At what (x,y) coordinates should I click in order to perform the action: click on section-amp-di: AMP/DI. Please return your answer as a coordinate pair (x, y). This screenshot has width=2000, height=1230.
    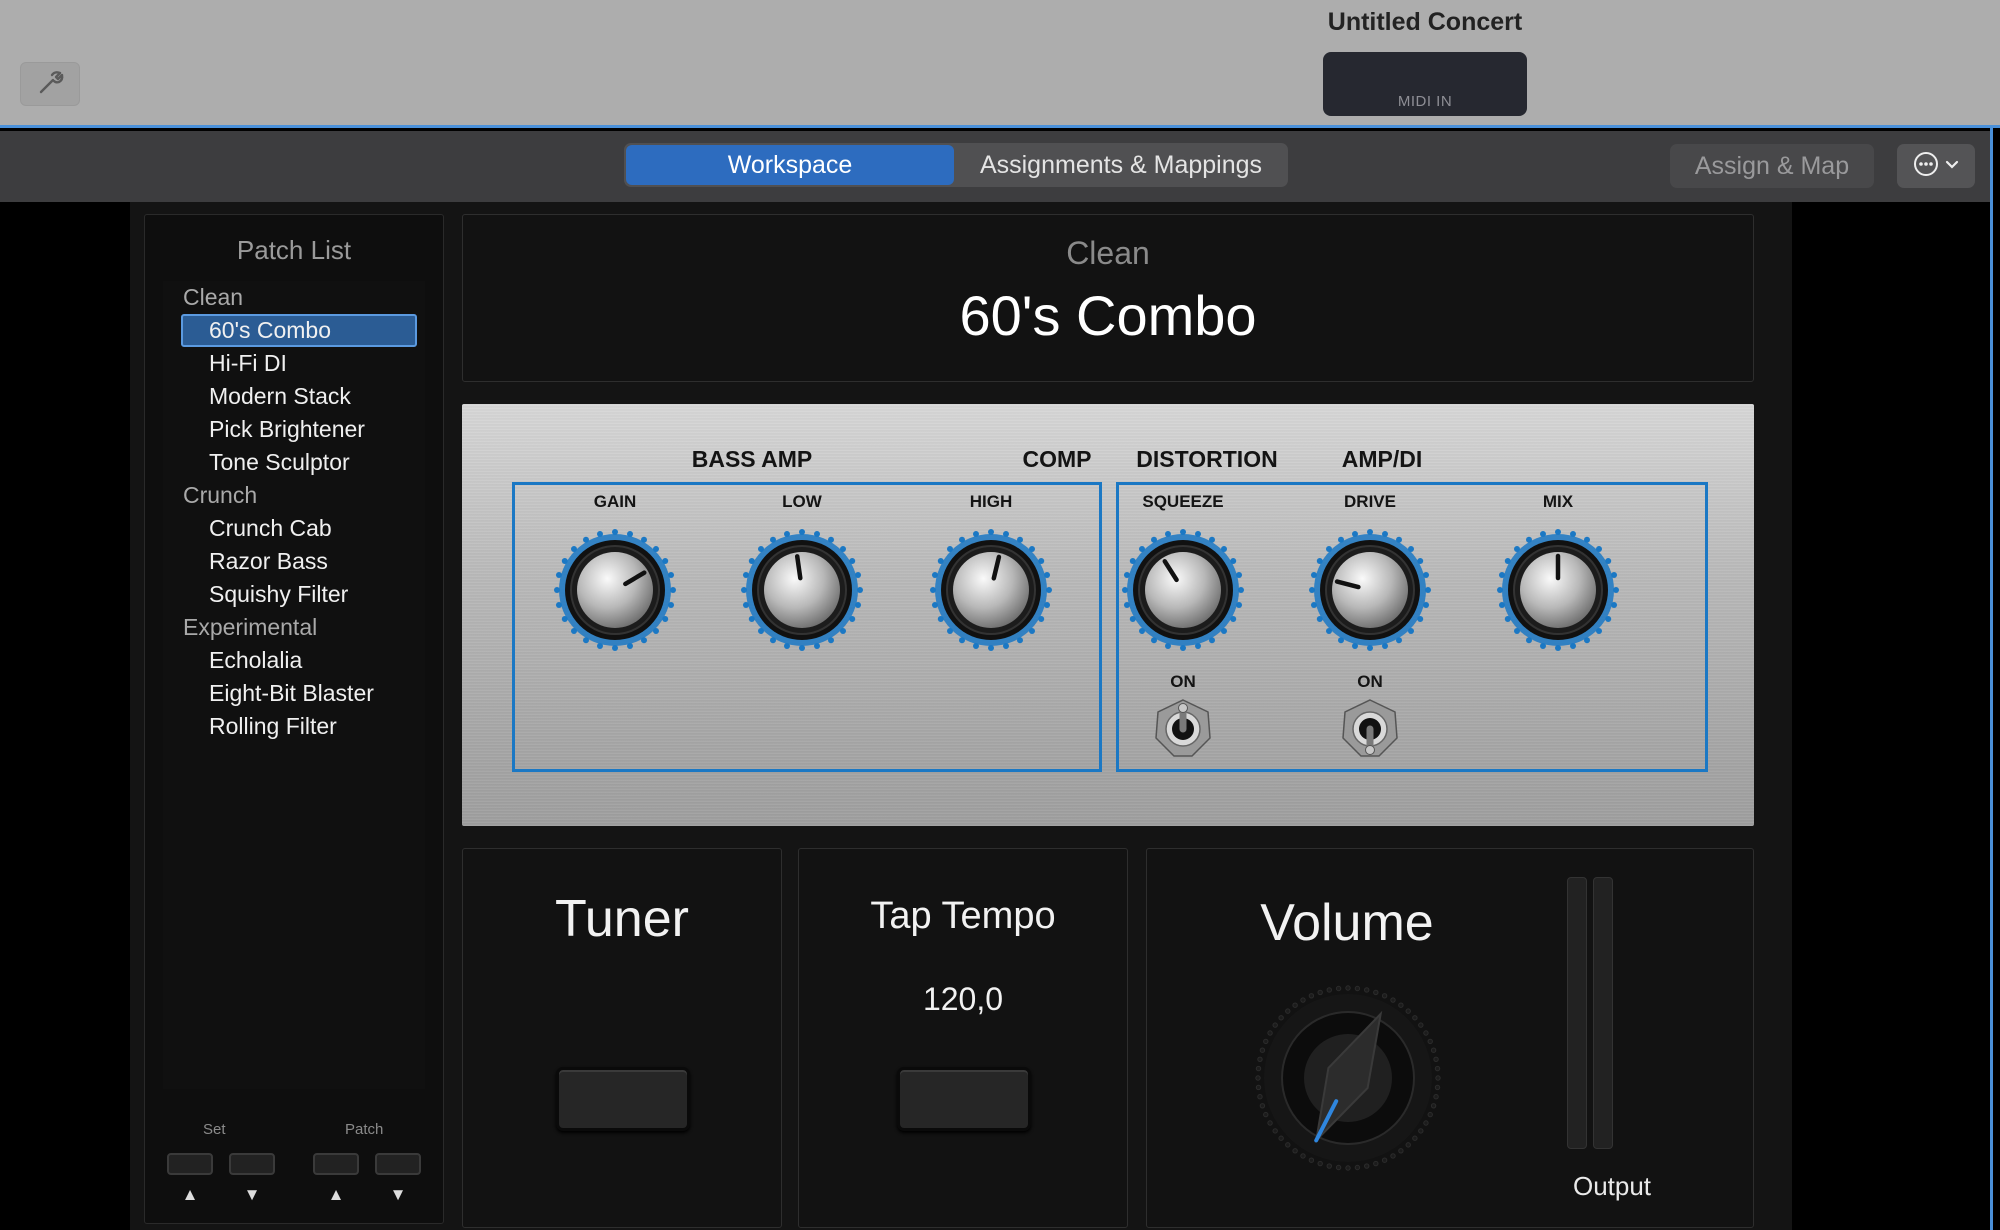
    Looking at the image, I should click on (1382, 459).